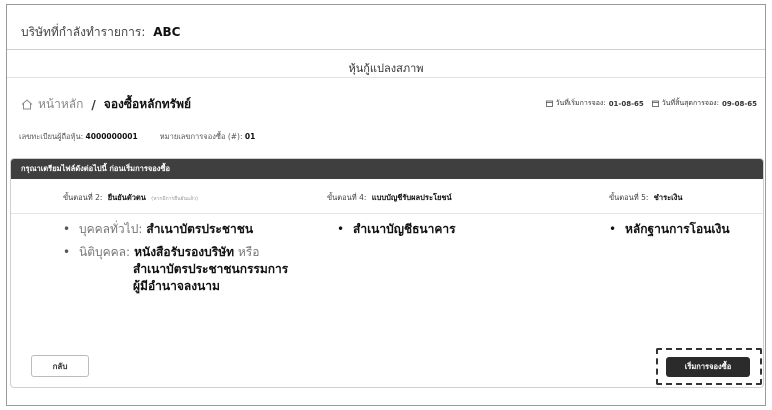  I want to click on holder-number-value: 4000000001, so click(111, 136).